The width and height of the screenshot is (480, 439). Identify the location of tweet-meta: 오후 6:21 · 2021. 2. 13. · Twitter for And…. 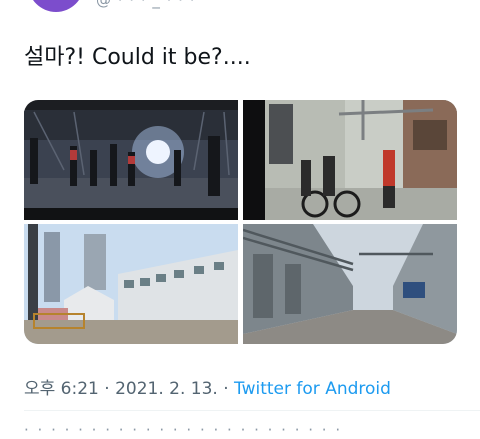
(207, 386).